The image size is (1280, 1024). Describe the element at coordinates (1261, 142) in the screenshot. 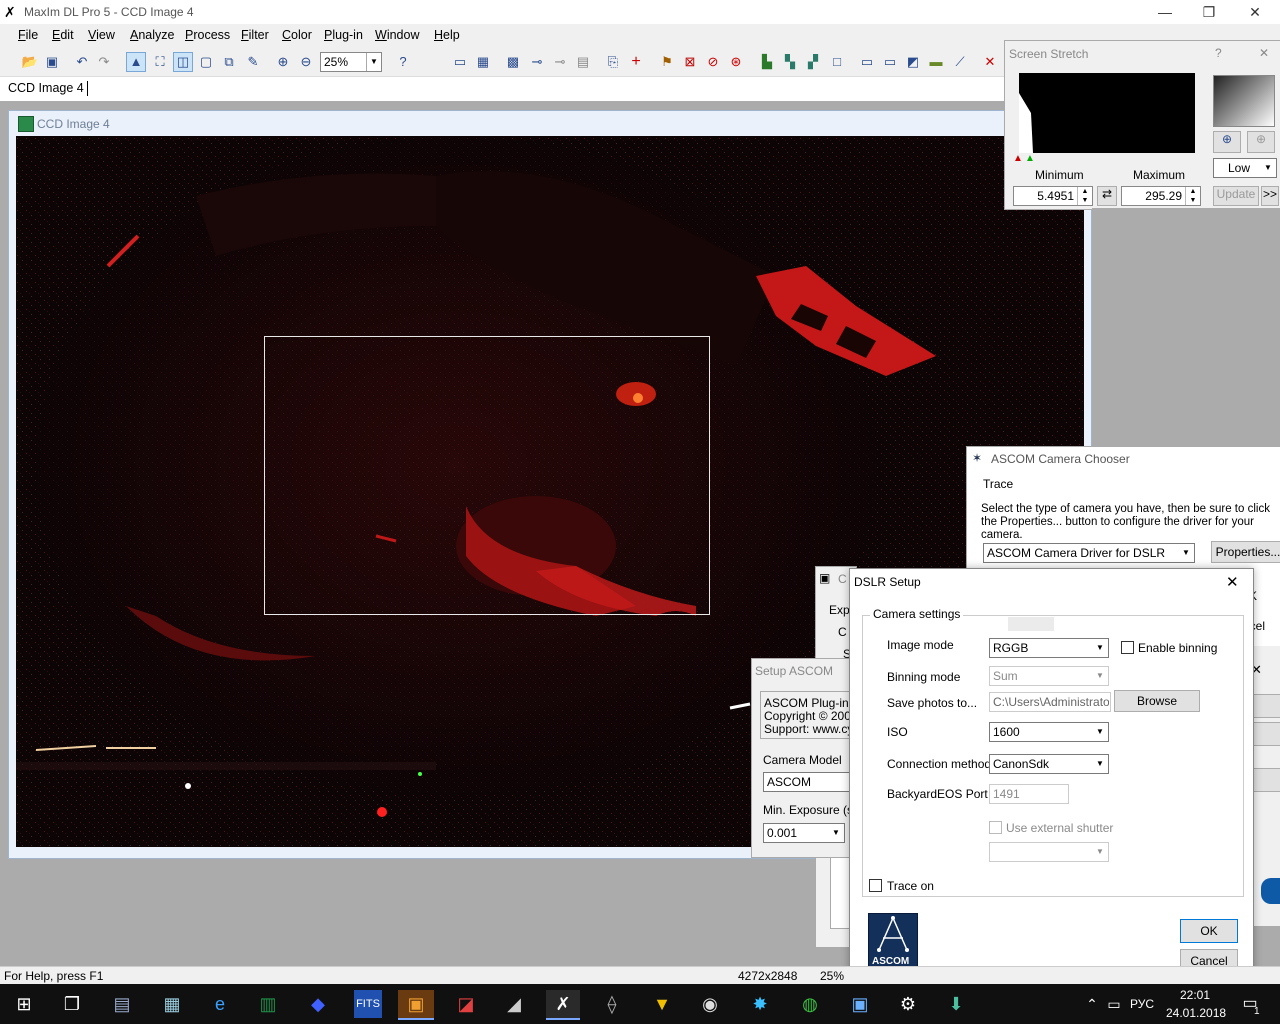

I see `zoom-out-button: ⊕` at that location.